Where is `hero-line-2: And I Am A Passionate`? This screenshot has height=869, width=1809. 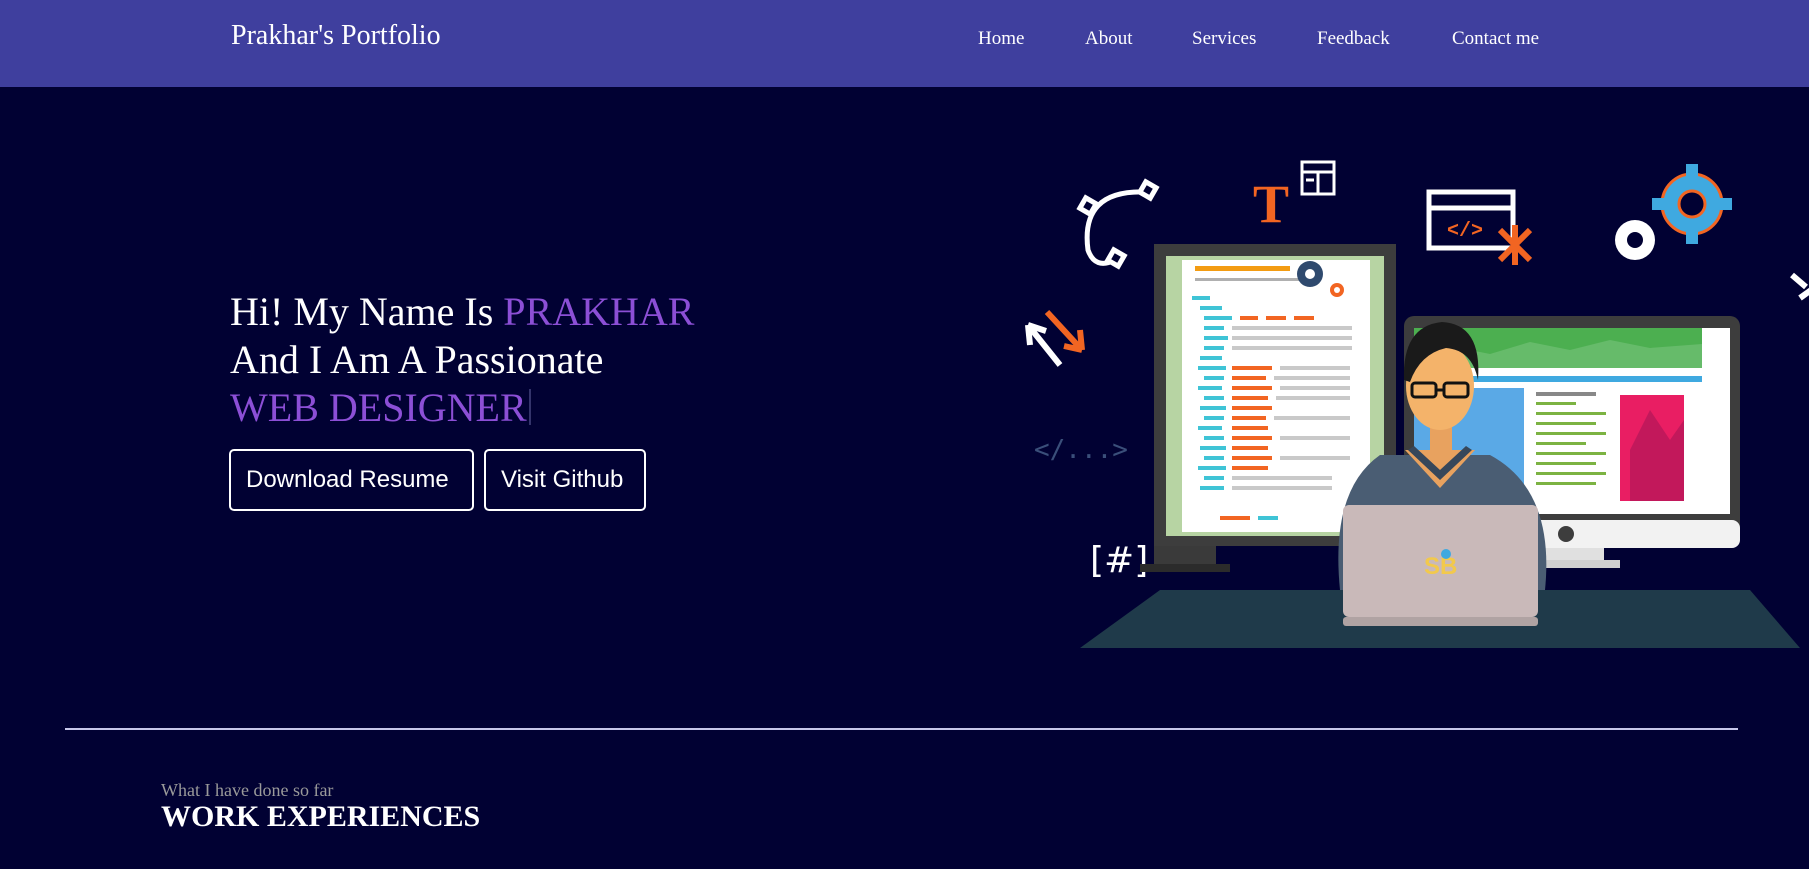 hero-line-2: And I Am A Passionate is located at coordinates (417, 359).